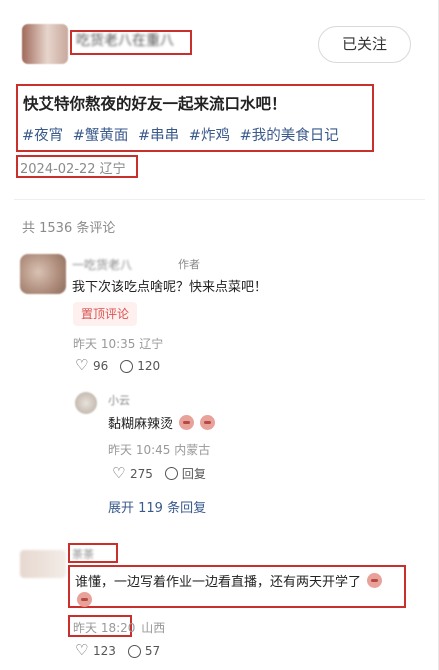  I want to click on author-name: 吃货老八在重八, so click(131, 43).